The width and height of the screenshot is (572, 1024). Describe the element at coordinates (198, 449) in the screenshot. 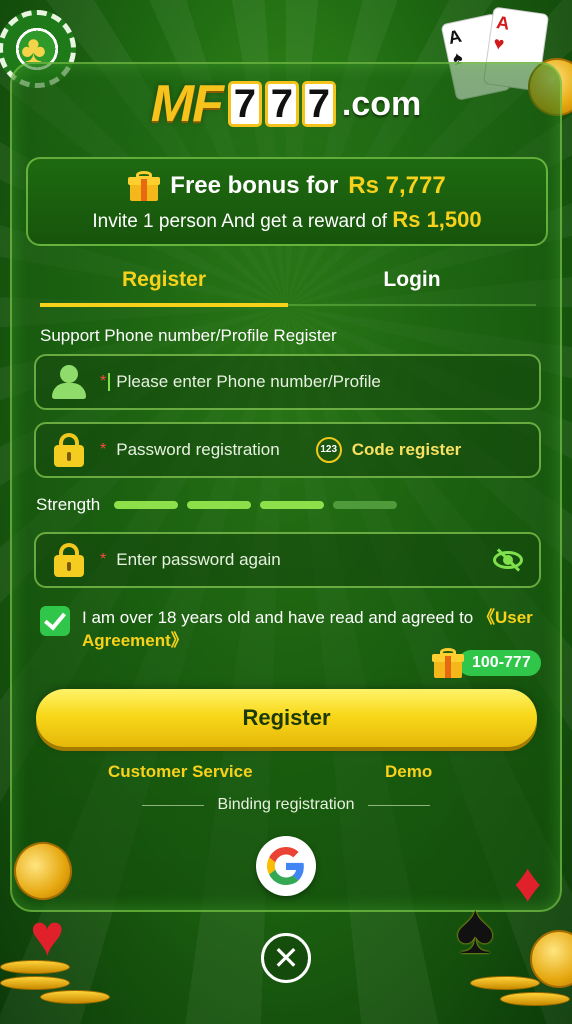

I see `password-placeholder: Password registration` at that location.